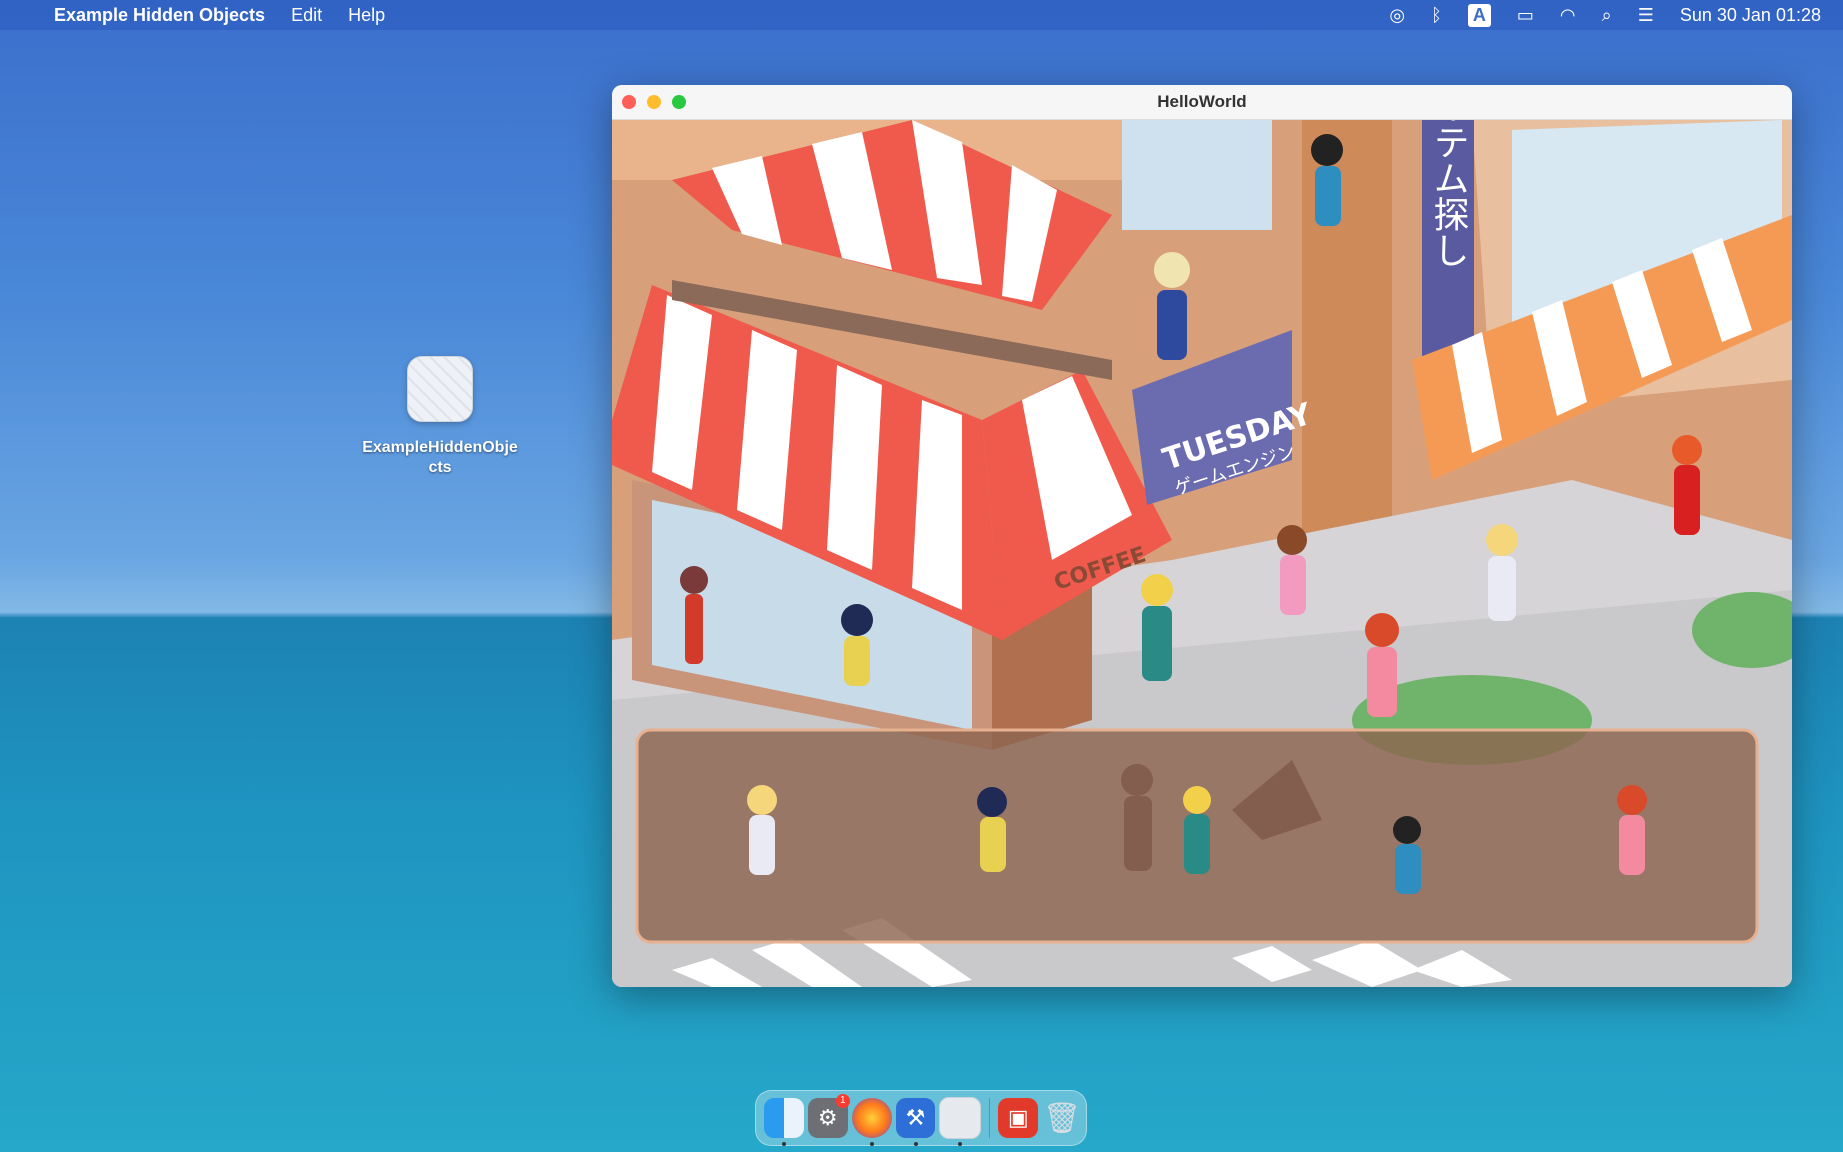 This screenshot has height=1152, width=1843. I want to click on system-preferences-icon: ⚙ 1, so click(828, 1116).